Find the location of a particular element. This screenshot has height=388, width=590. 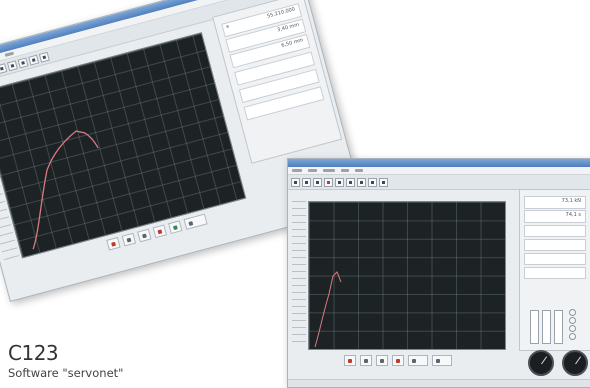

new-icon is located at coordinates (295, 182).